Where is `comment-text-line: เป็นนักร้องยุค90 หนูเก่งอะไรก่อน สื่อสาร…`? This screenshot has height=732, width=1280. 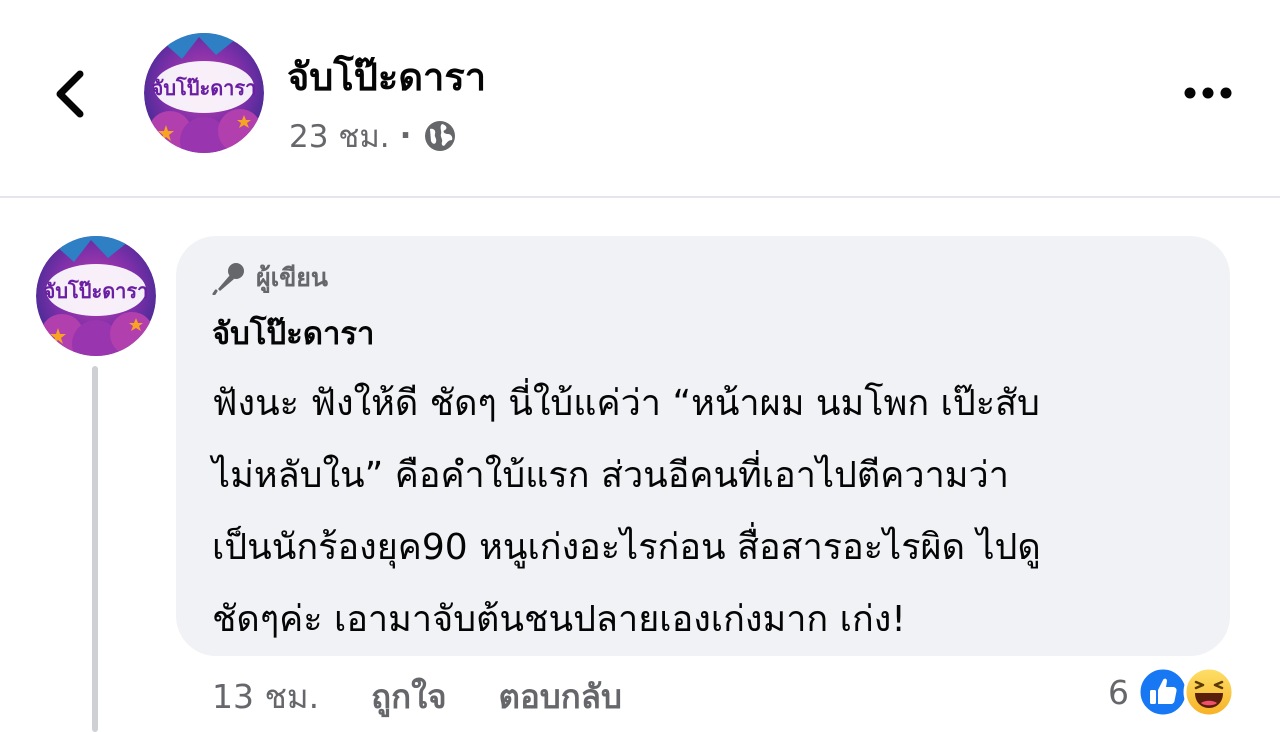 comment-text-line: เป็นนักร้องยุค90 หนูเก่งอะไรก่อน สื่อสาร… is located at coordinates (626, 547).